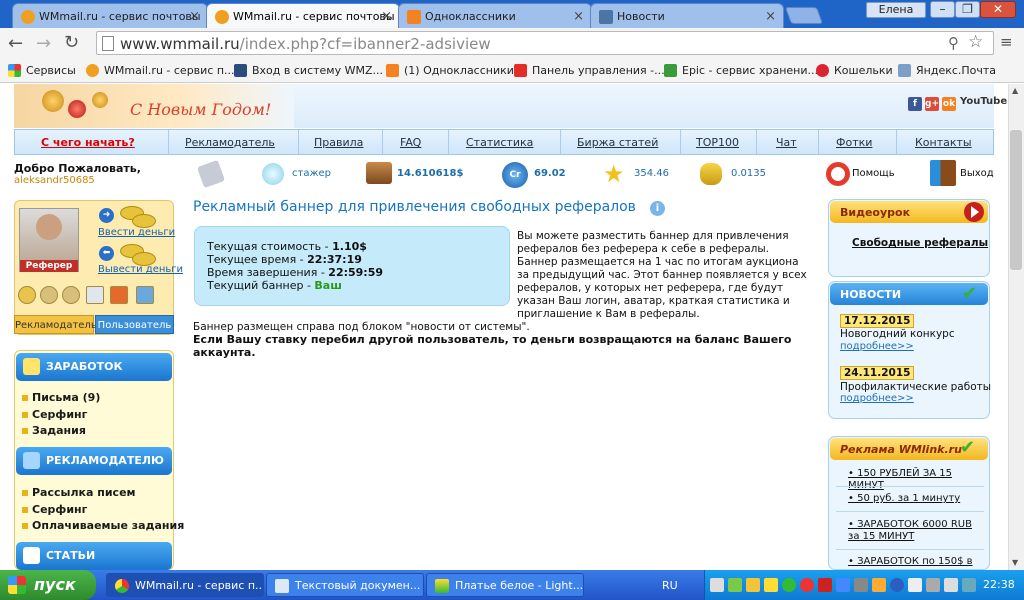 This screenshot has height=600, width=1024. What do you see at coordinates (43, 43) in the screenshot?
I see `forward-arrow-icon: →` at bounding box center [43, 43].